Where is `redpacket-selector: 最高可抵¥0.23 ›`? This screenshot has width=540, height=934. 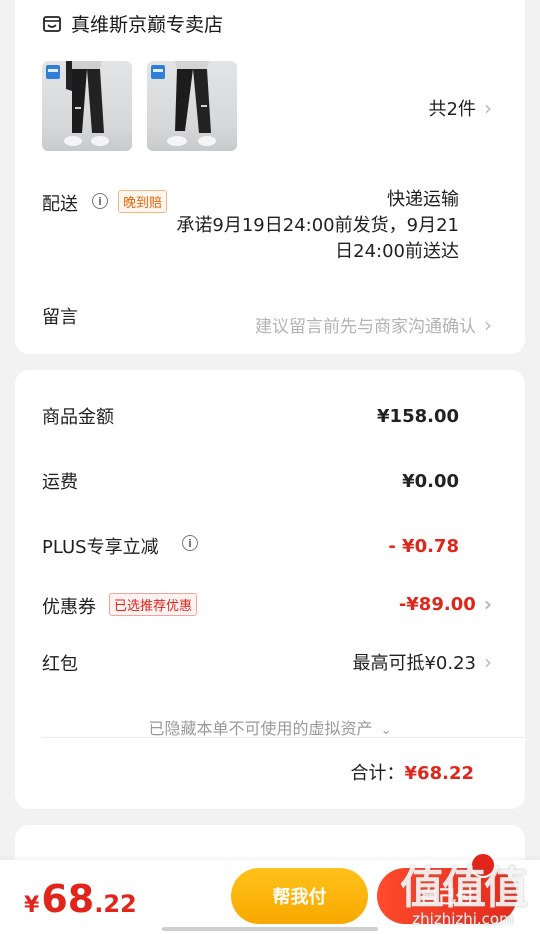
redpacket-selector: 最高可抵¥0.23 › is located at coordinates (422, 662).